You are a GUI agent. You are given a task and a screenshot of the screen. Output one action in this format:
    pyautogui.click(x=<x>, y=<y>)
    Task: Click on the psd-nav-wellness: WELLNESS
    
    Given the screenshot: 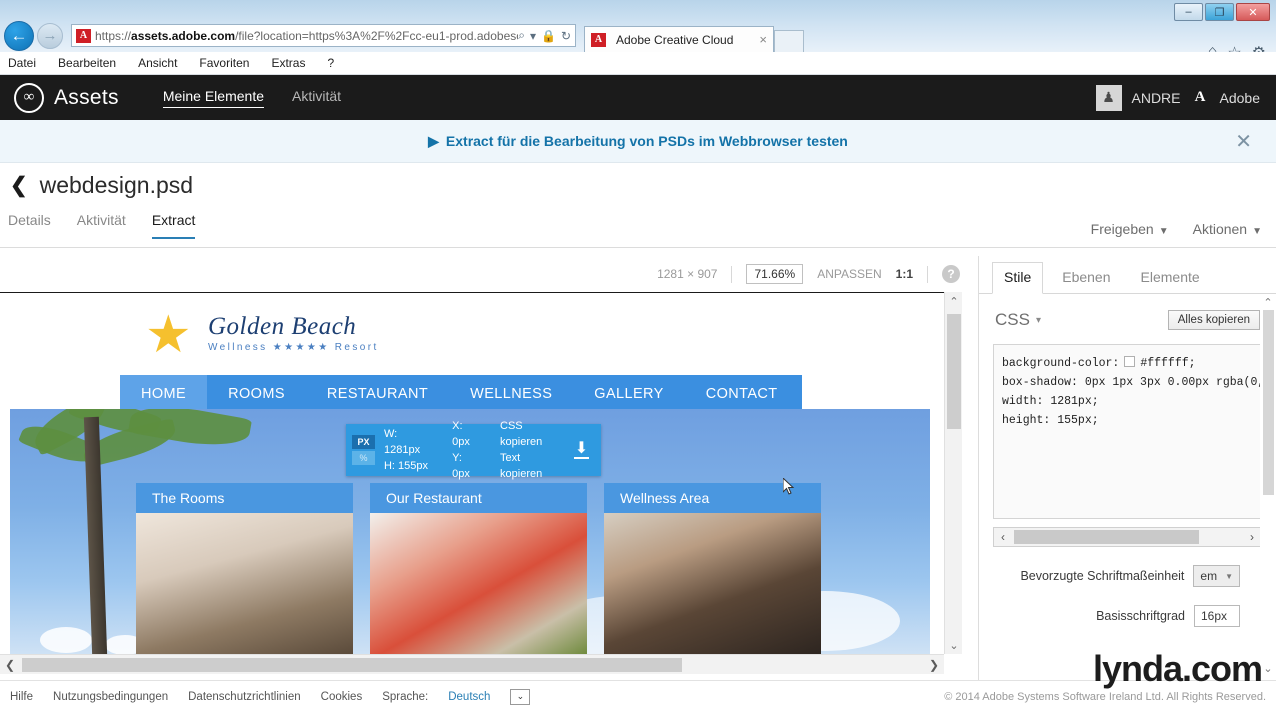 What is the action you would take?
    pyautogui.click(x=511, y=394)
    